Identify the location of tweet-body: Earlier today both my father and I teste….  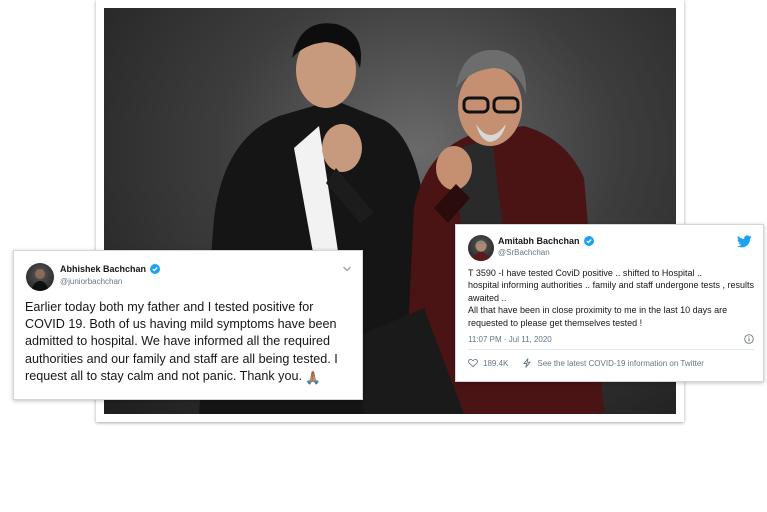
(190, 343).